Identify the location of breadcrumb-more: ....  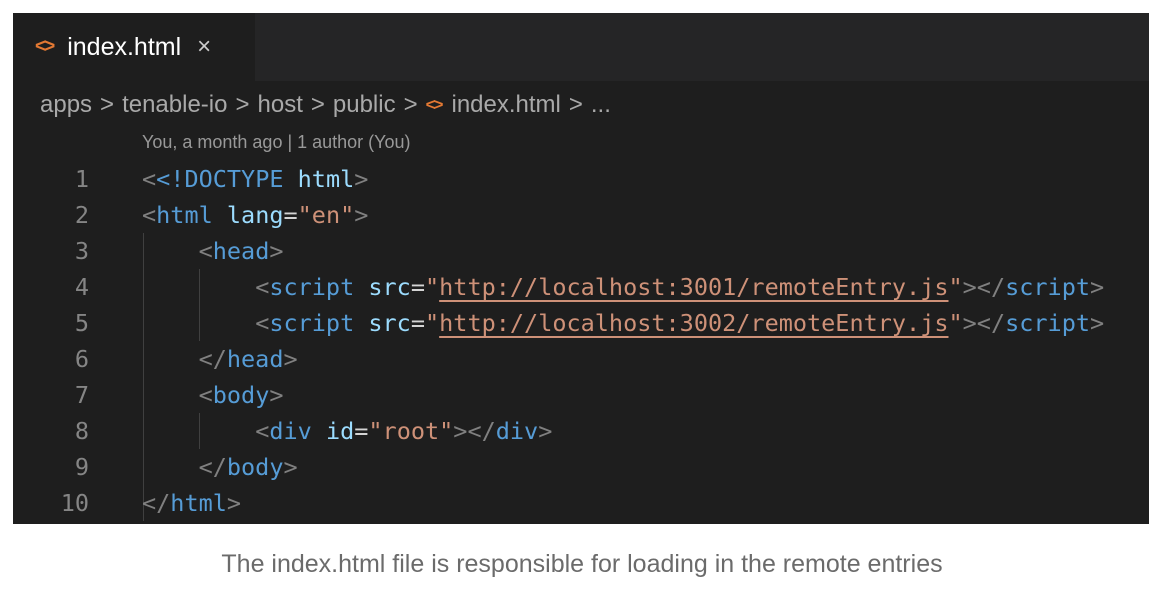
(601, 105).